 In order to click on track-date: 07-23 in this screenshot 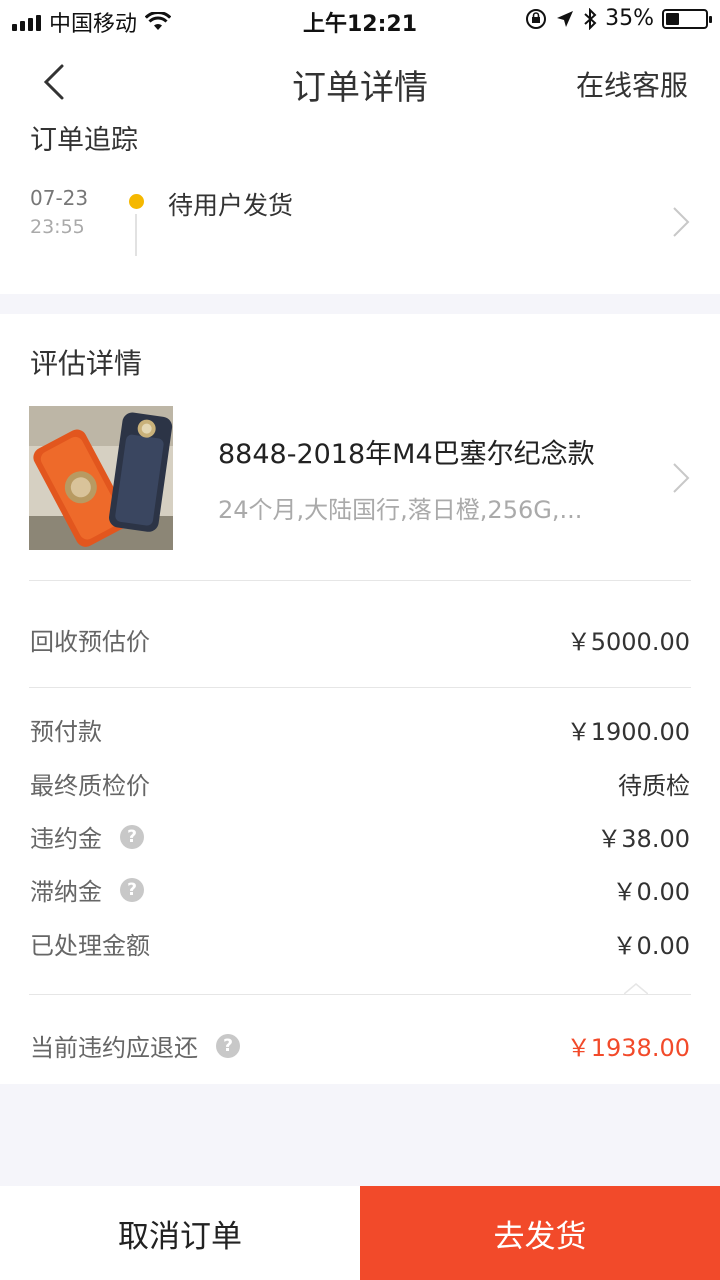, I will do `click(59, 198)`.